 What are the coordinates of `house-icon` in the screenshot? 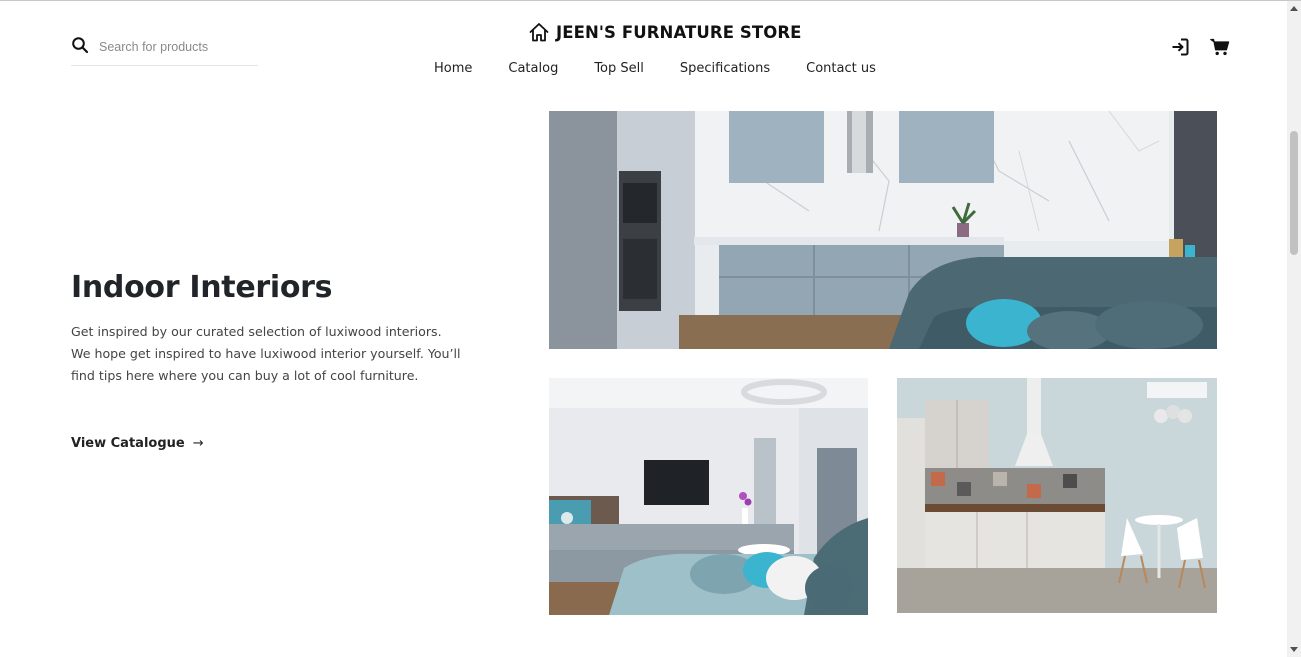 It's located at (539, 32).